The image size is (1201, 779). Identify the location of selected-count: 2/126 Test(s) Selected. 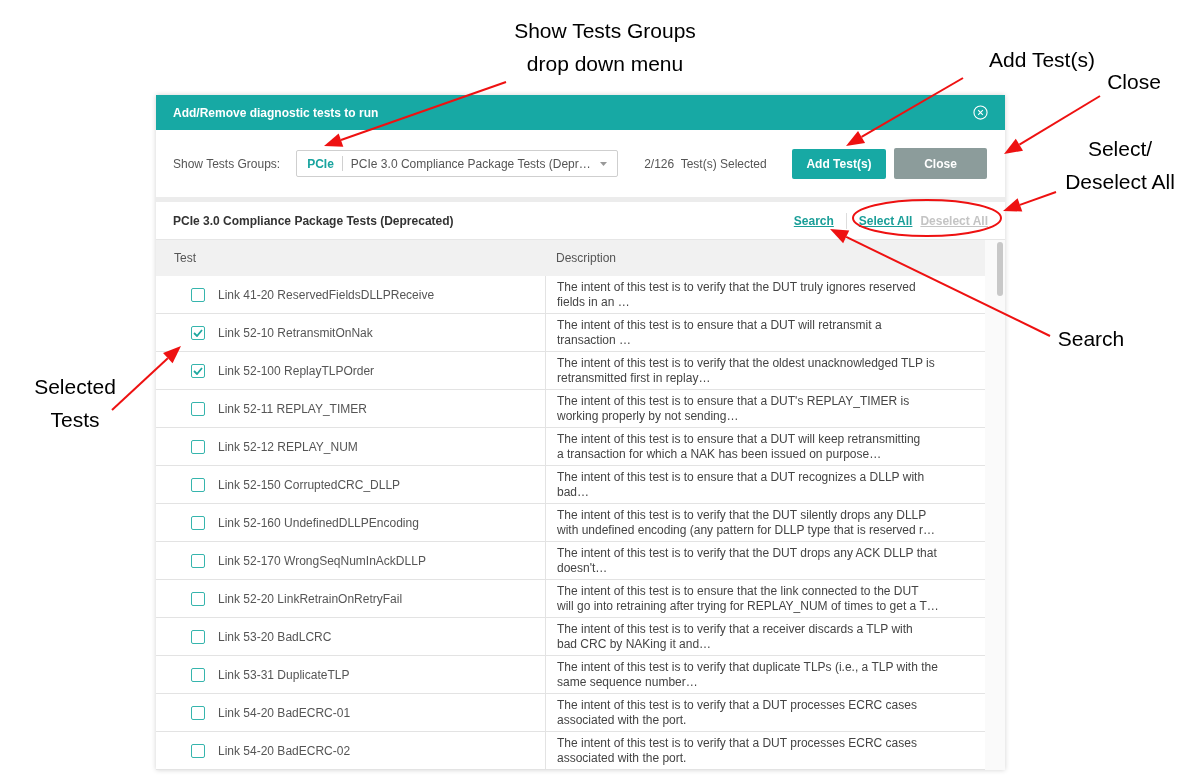
(705, 164).